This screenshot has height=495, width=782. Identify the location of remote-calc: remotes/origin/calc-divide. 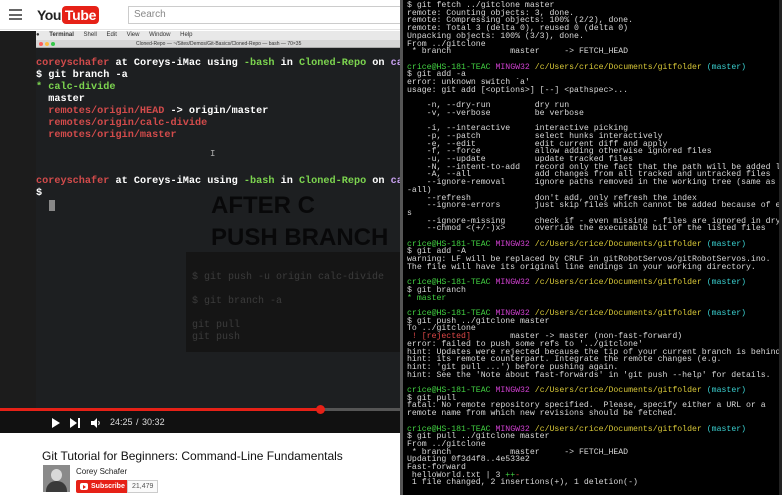
(122, 123).